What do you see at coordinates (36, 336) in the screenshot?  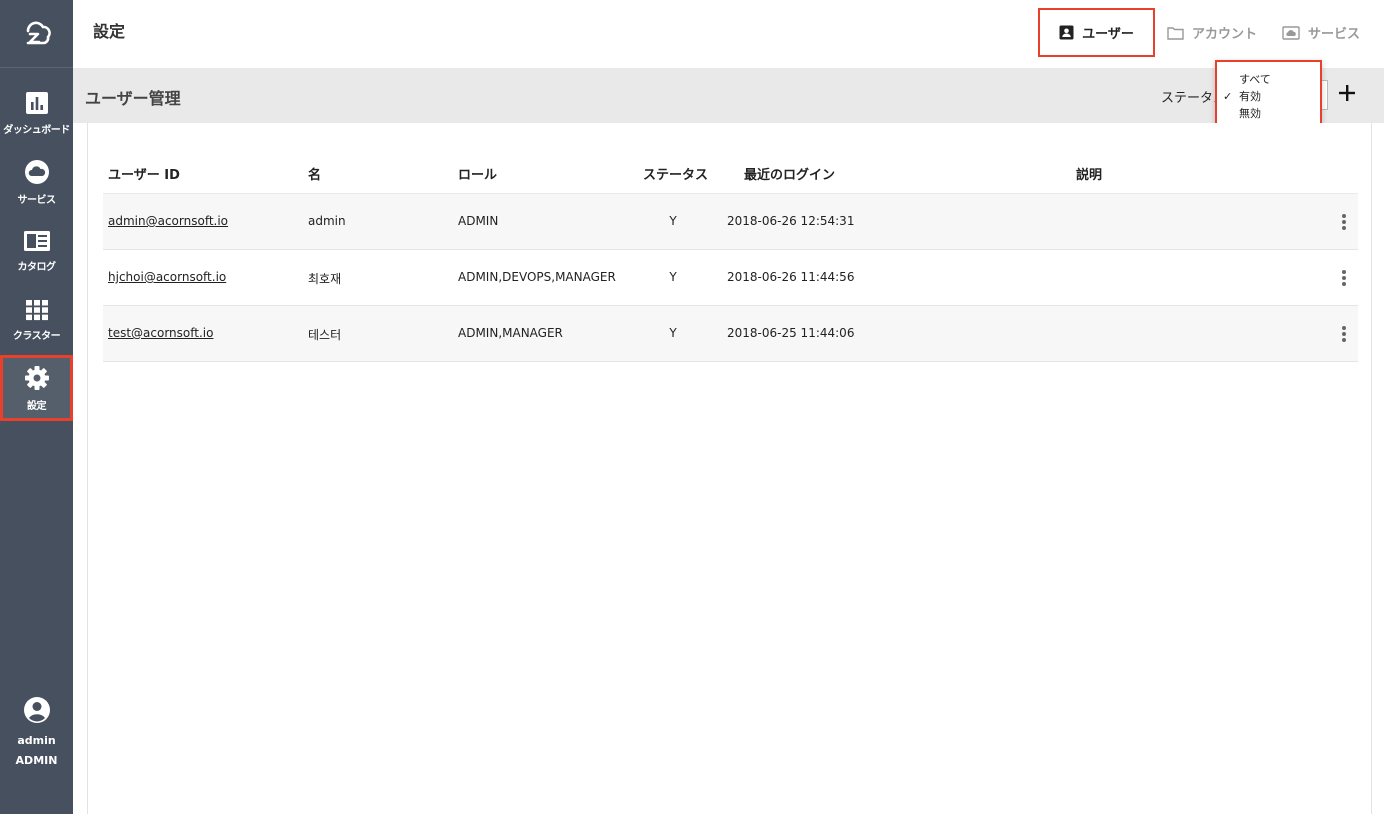 I see `sidebar-item-label: クラスター` at bounding box center [36, 336].